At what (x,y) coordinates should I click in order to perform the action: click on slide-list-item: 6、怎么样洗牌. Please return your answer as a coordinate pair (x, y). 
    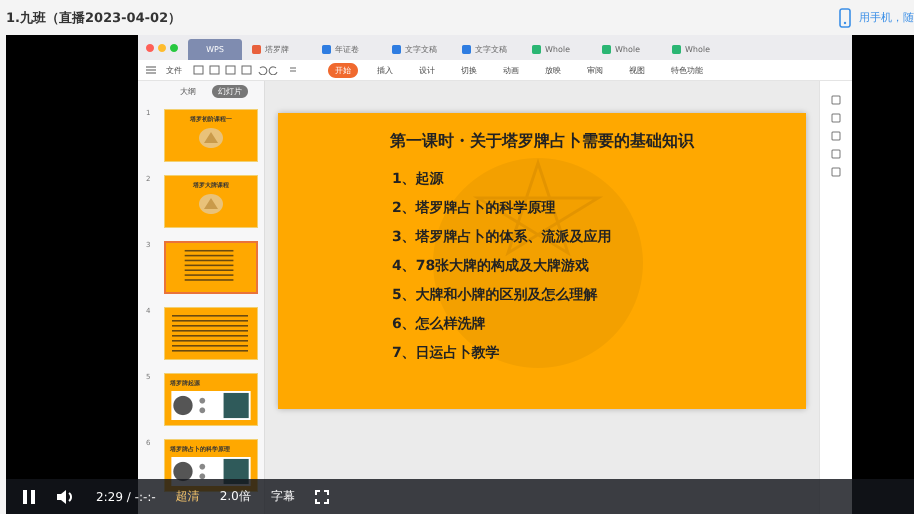
    Looking at the image, I should click on (439, 324).